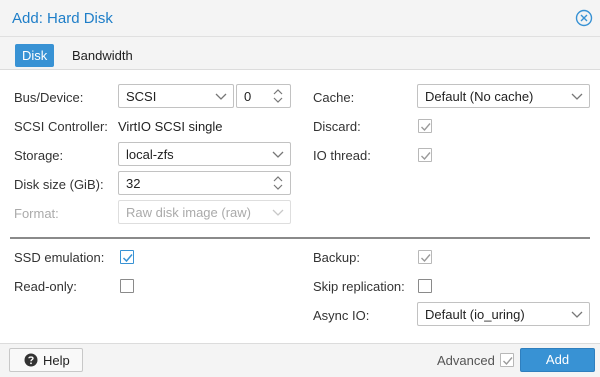  Describe the element at coordinates (176, 96) in the screenshot. I see `bus-select: SCSI` at that location.